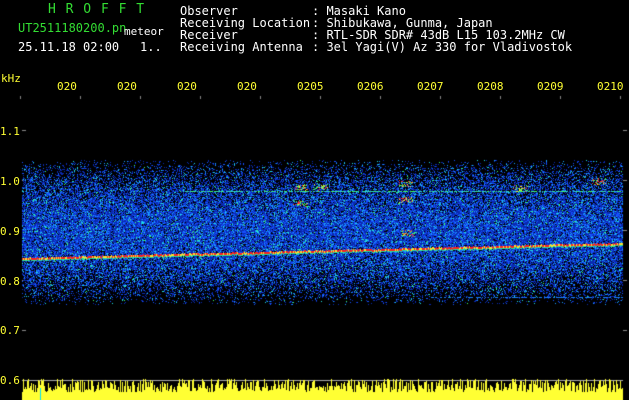  Describe the element at coordinates (310, 86) in the screenshot. I see `x-tick: 0205` at that location.